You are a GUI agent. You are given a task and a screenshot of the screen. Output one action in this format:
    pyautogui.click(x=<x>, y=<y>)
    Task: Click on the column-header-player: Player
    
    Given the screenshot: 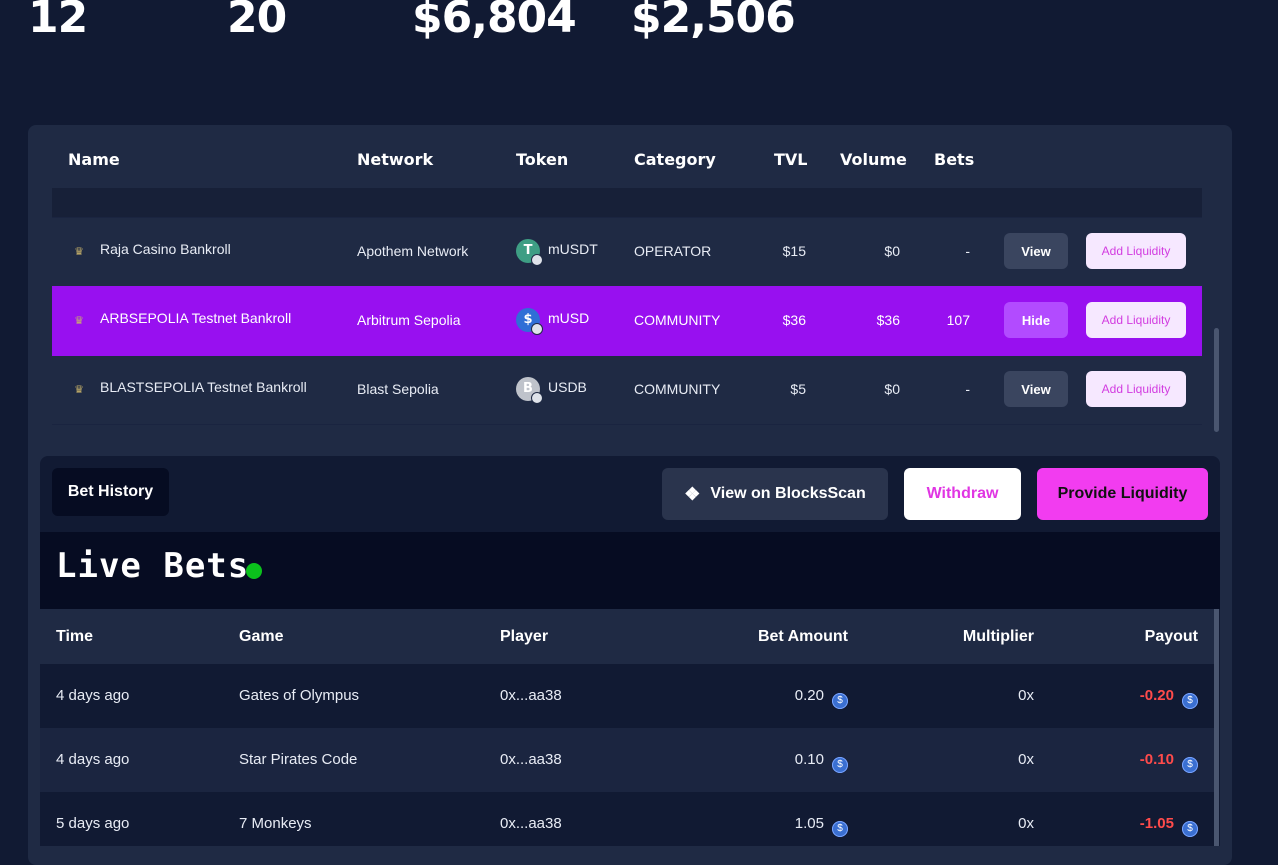 What is the action you would take?
    pyautogui.click(x=524, y=636)
    